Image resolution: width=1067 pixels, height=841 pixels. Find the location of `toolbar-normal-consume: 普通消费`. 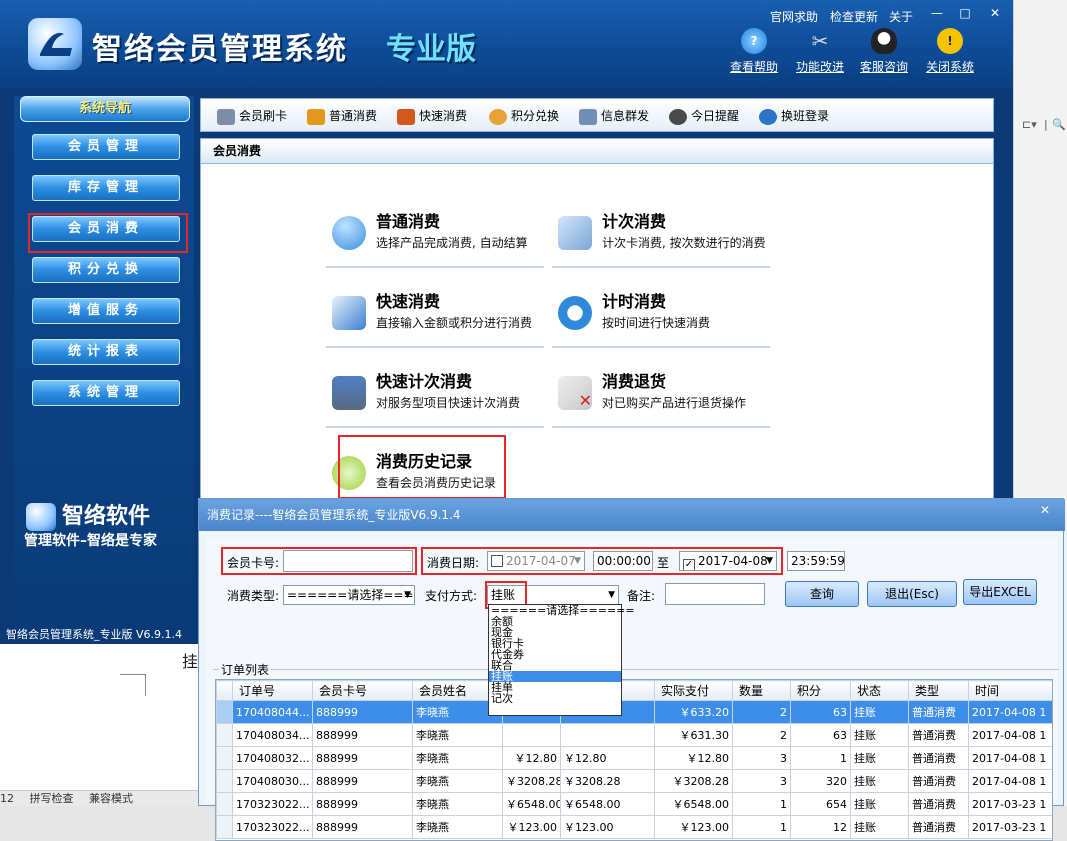

toolbar-normal-consume: 普通消费 is located at coordinates (342, 116).